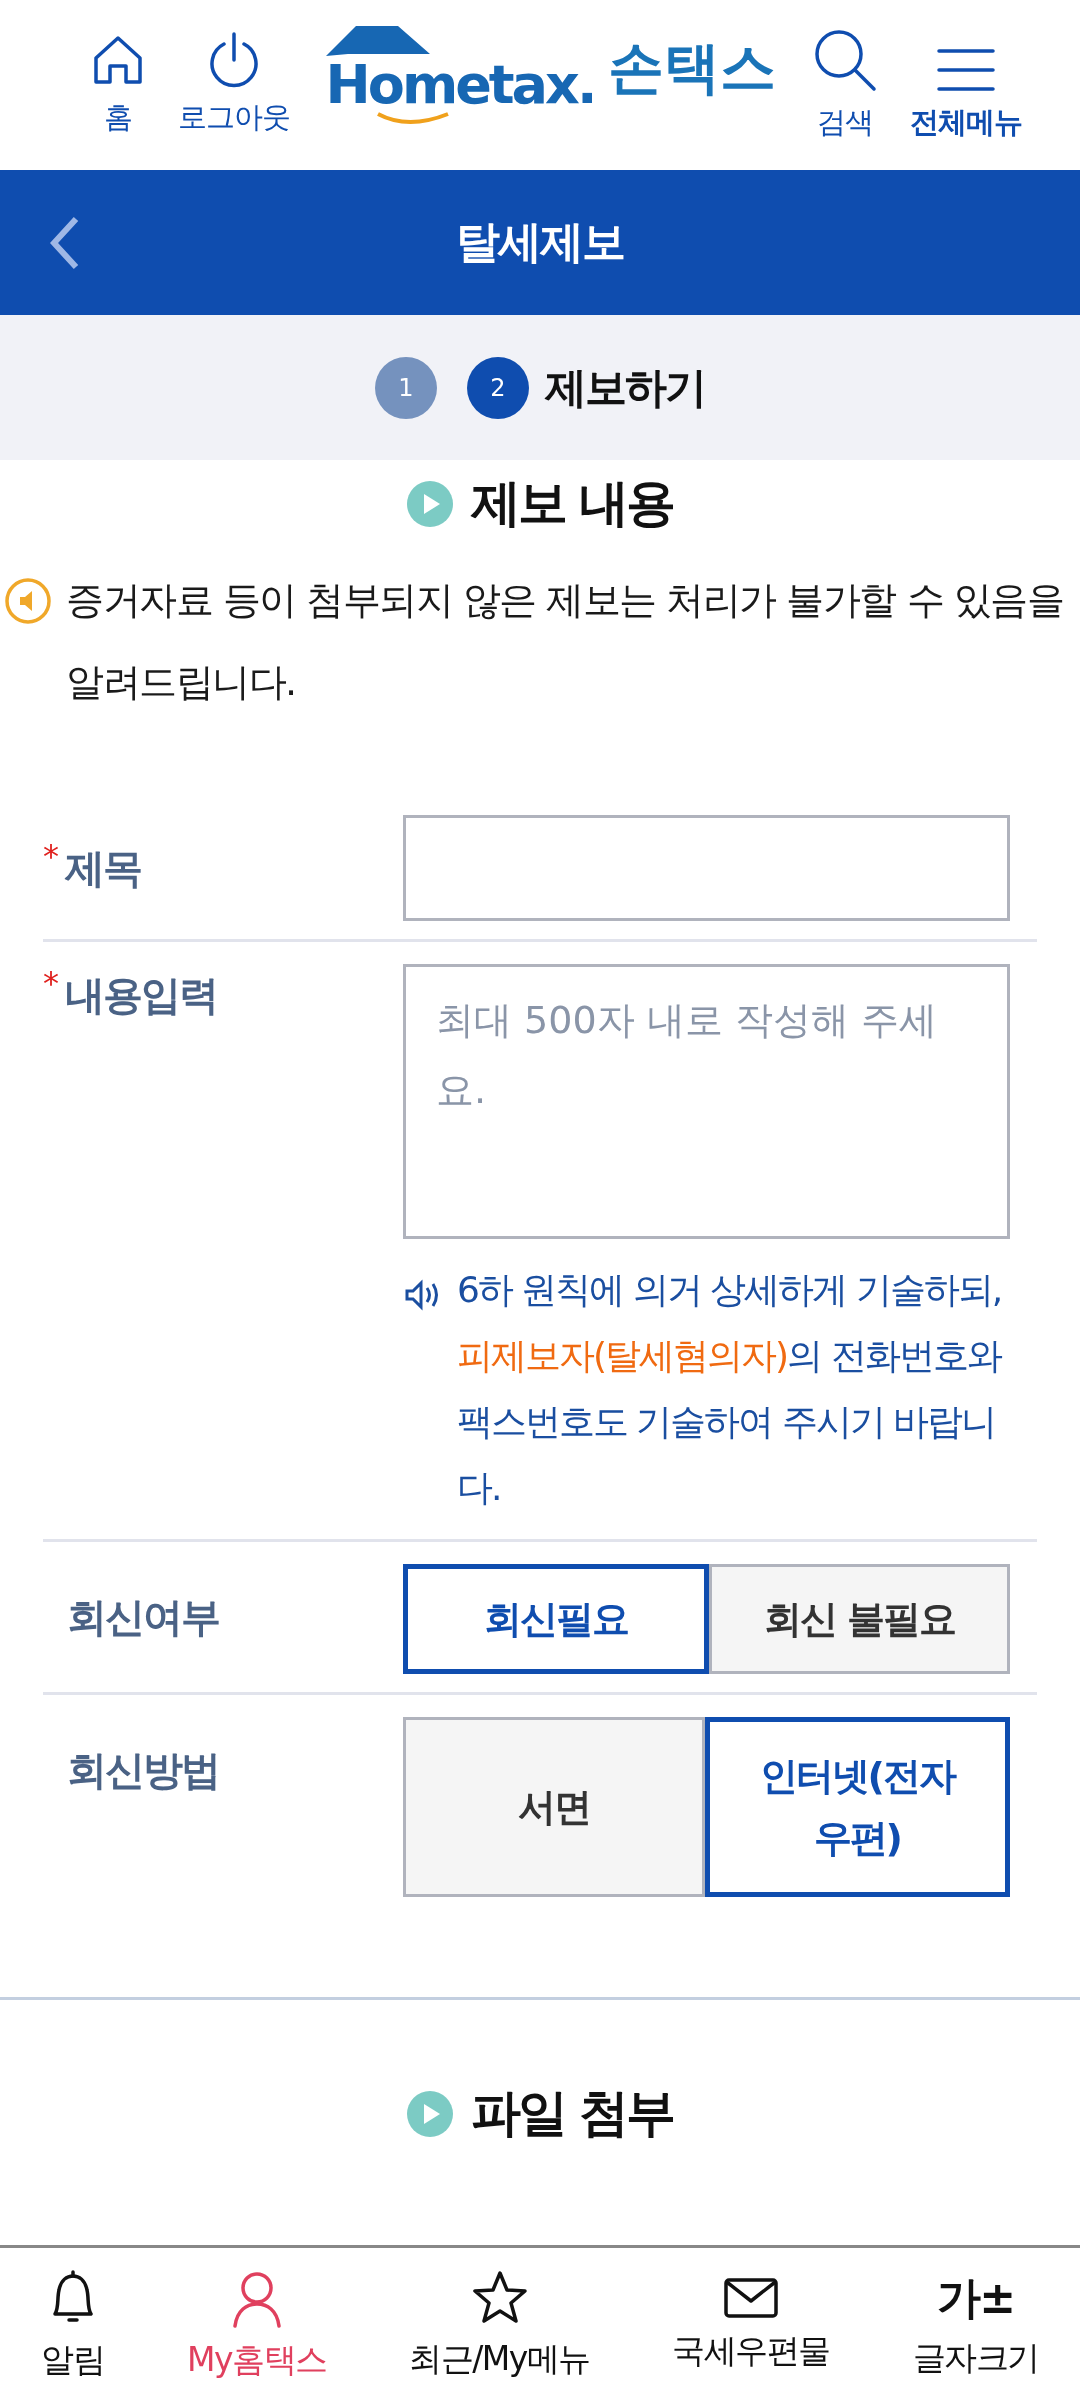 The image size is (1080, 2402). I want to click on logo: Hometax. 손택스, so click(551, 75).